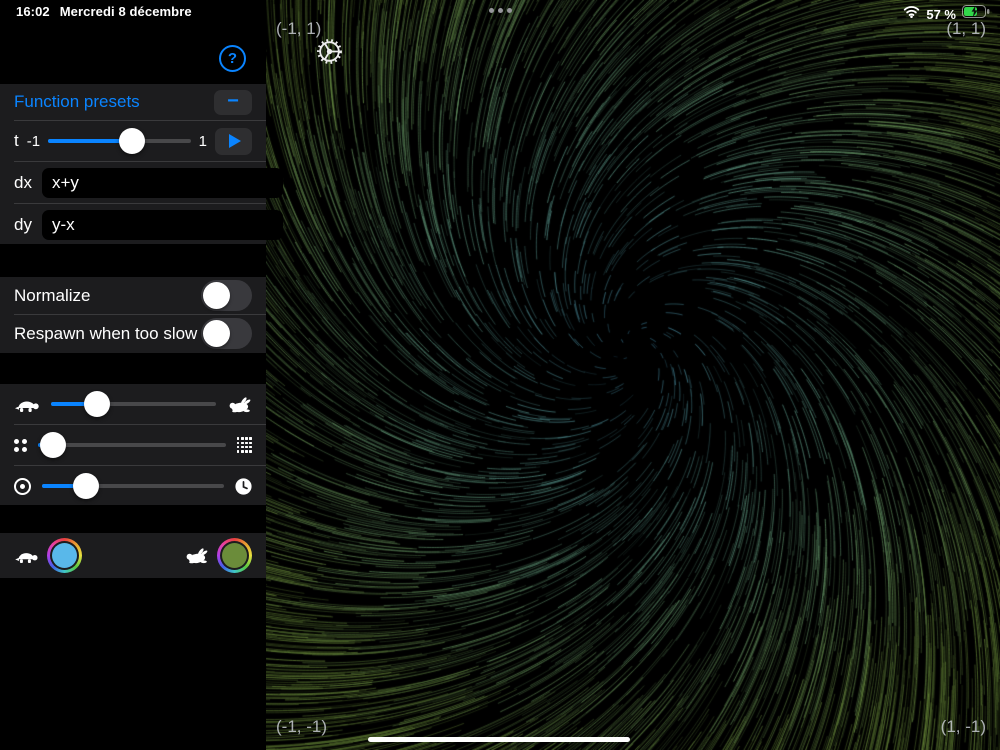 Image resolution: width=1000 pixels, height=750 pixels. I want to click on t-max-label: 1, so click(202, 141).